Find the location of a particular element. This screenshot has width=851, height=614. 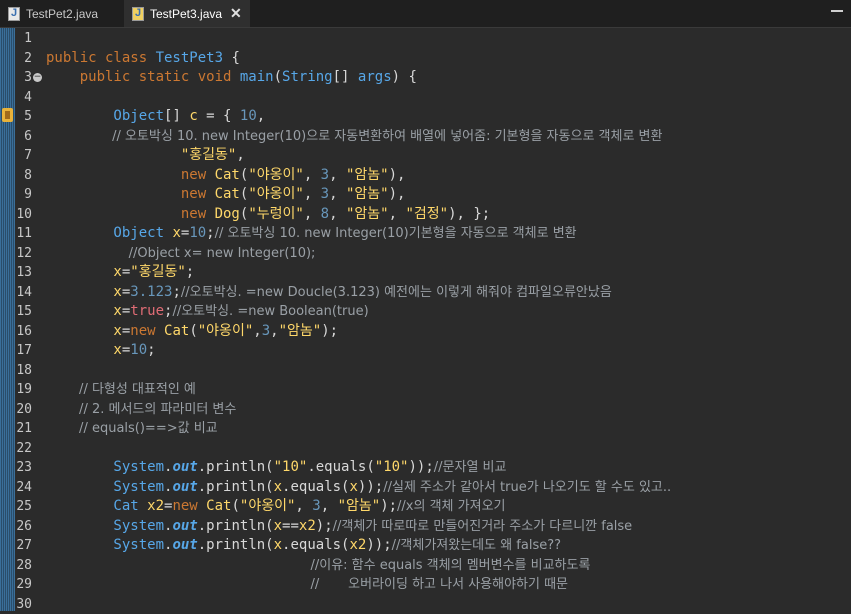

code-token: .println( is located at coordinates (236, 526).